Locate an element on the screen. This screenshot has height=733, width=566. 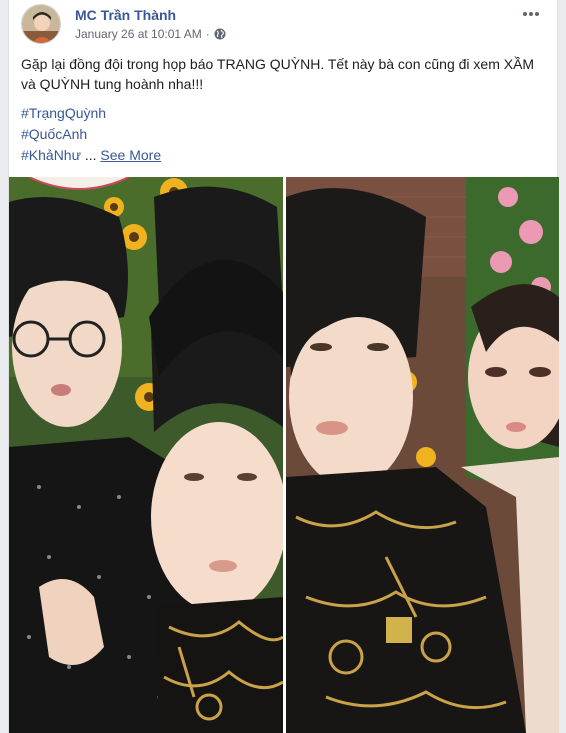
hashtag-link: #QuốcAnh is located at coordinates (281, 134).